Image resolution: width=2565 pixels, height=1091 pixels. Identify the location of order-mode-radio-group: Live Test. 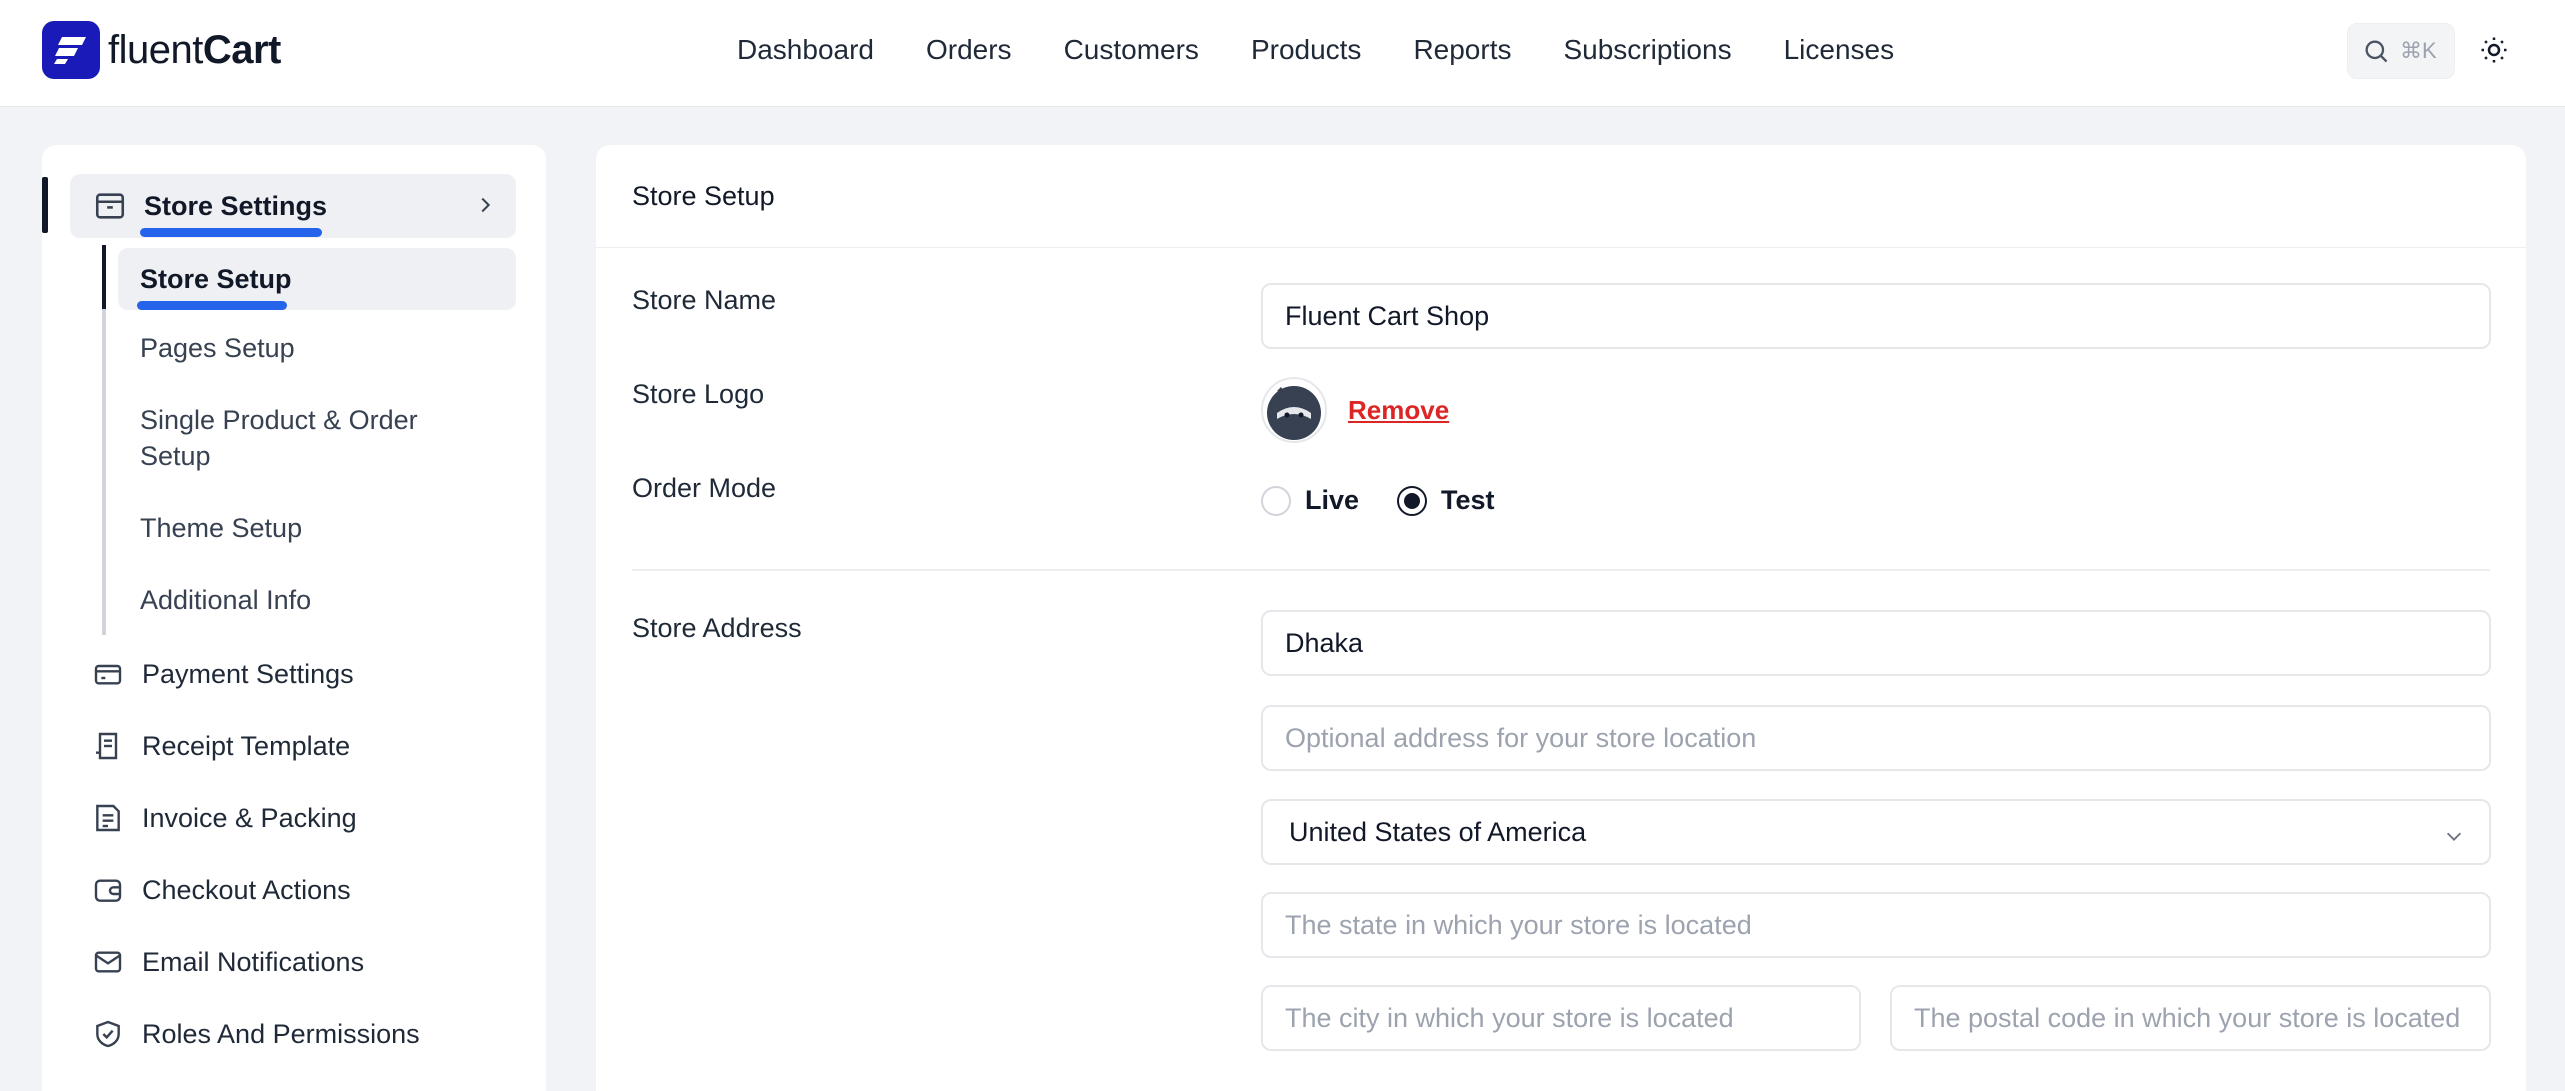
(1397, 500).